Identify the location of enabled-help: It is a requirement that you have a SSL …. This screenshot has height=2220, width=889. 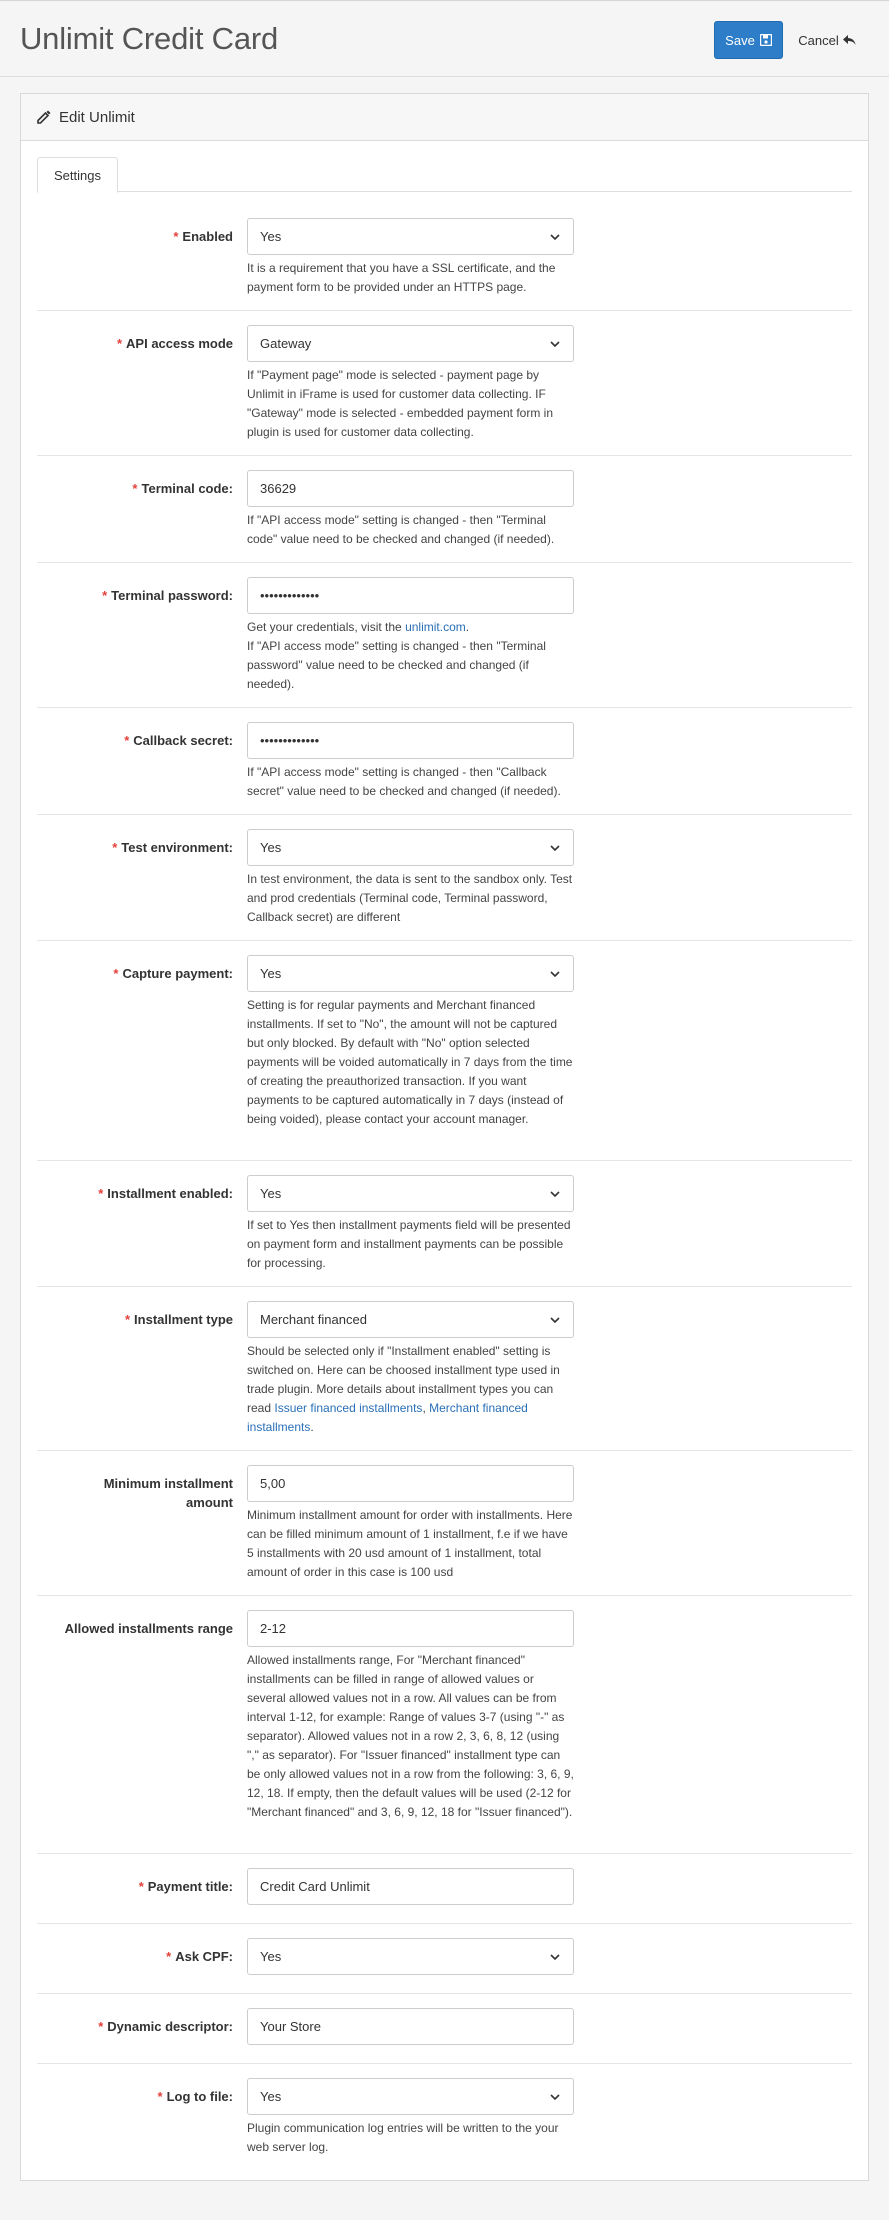
(401, 277).